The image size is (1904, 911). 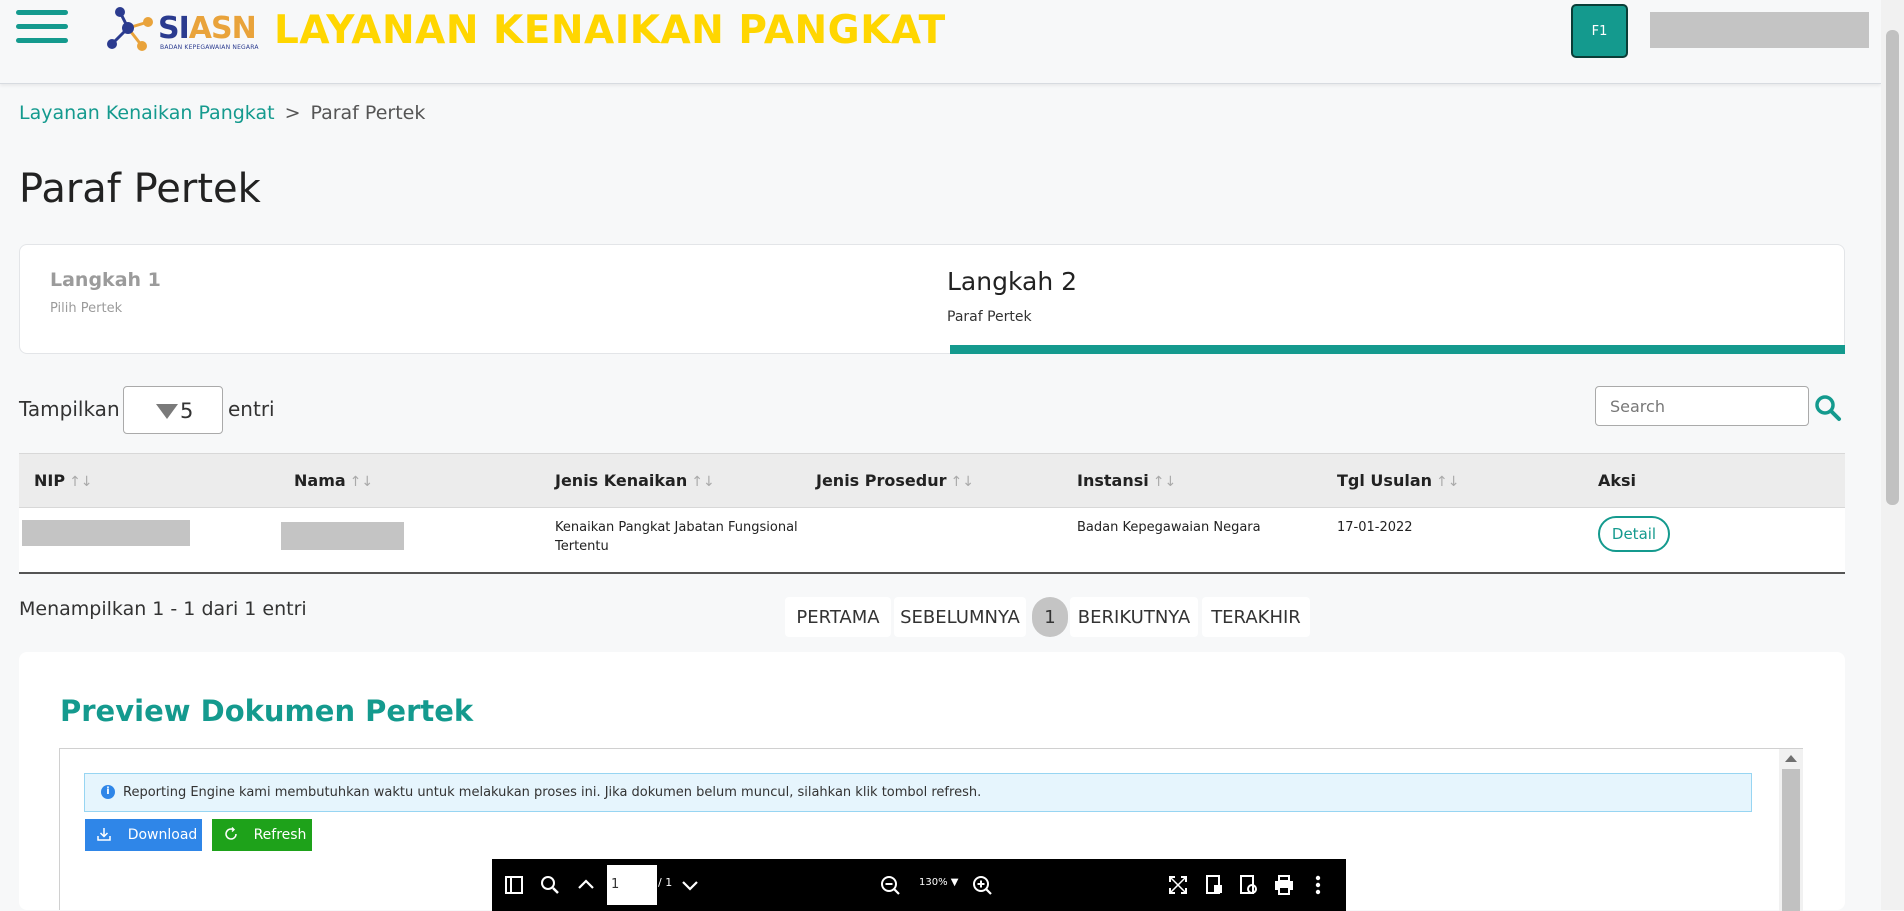 What do you see at coordinates (106, 533) in the screenshot?
I see `nip-redacted` at bounding box center [106, 533].